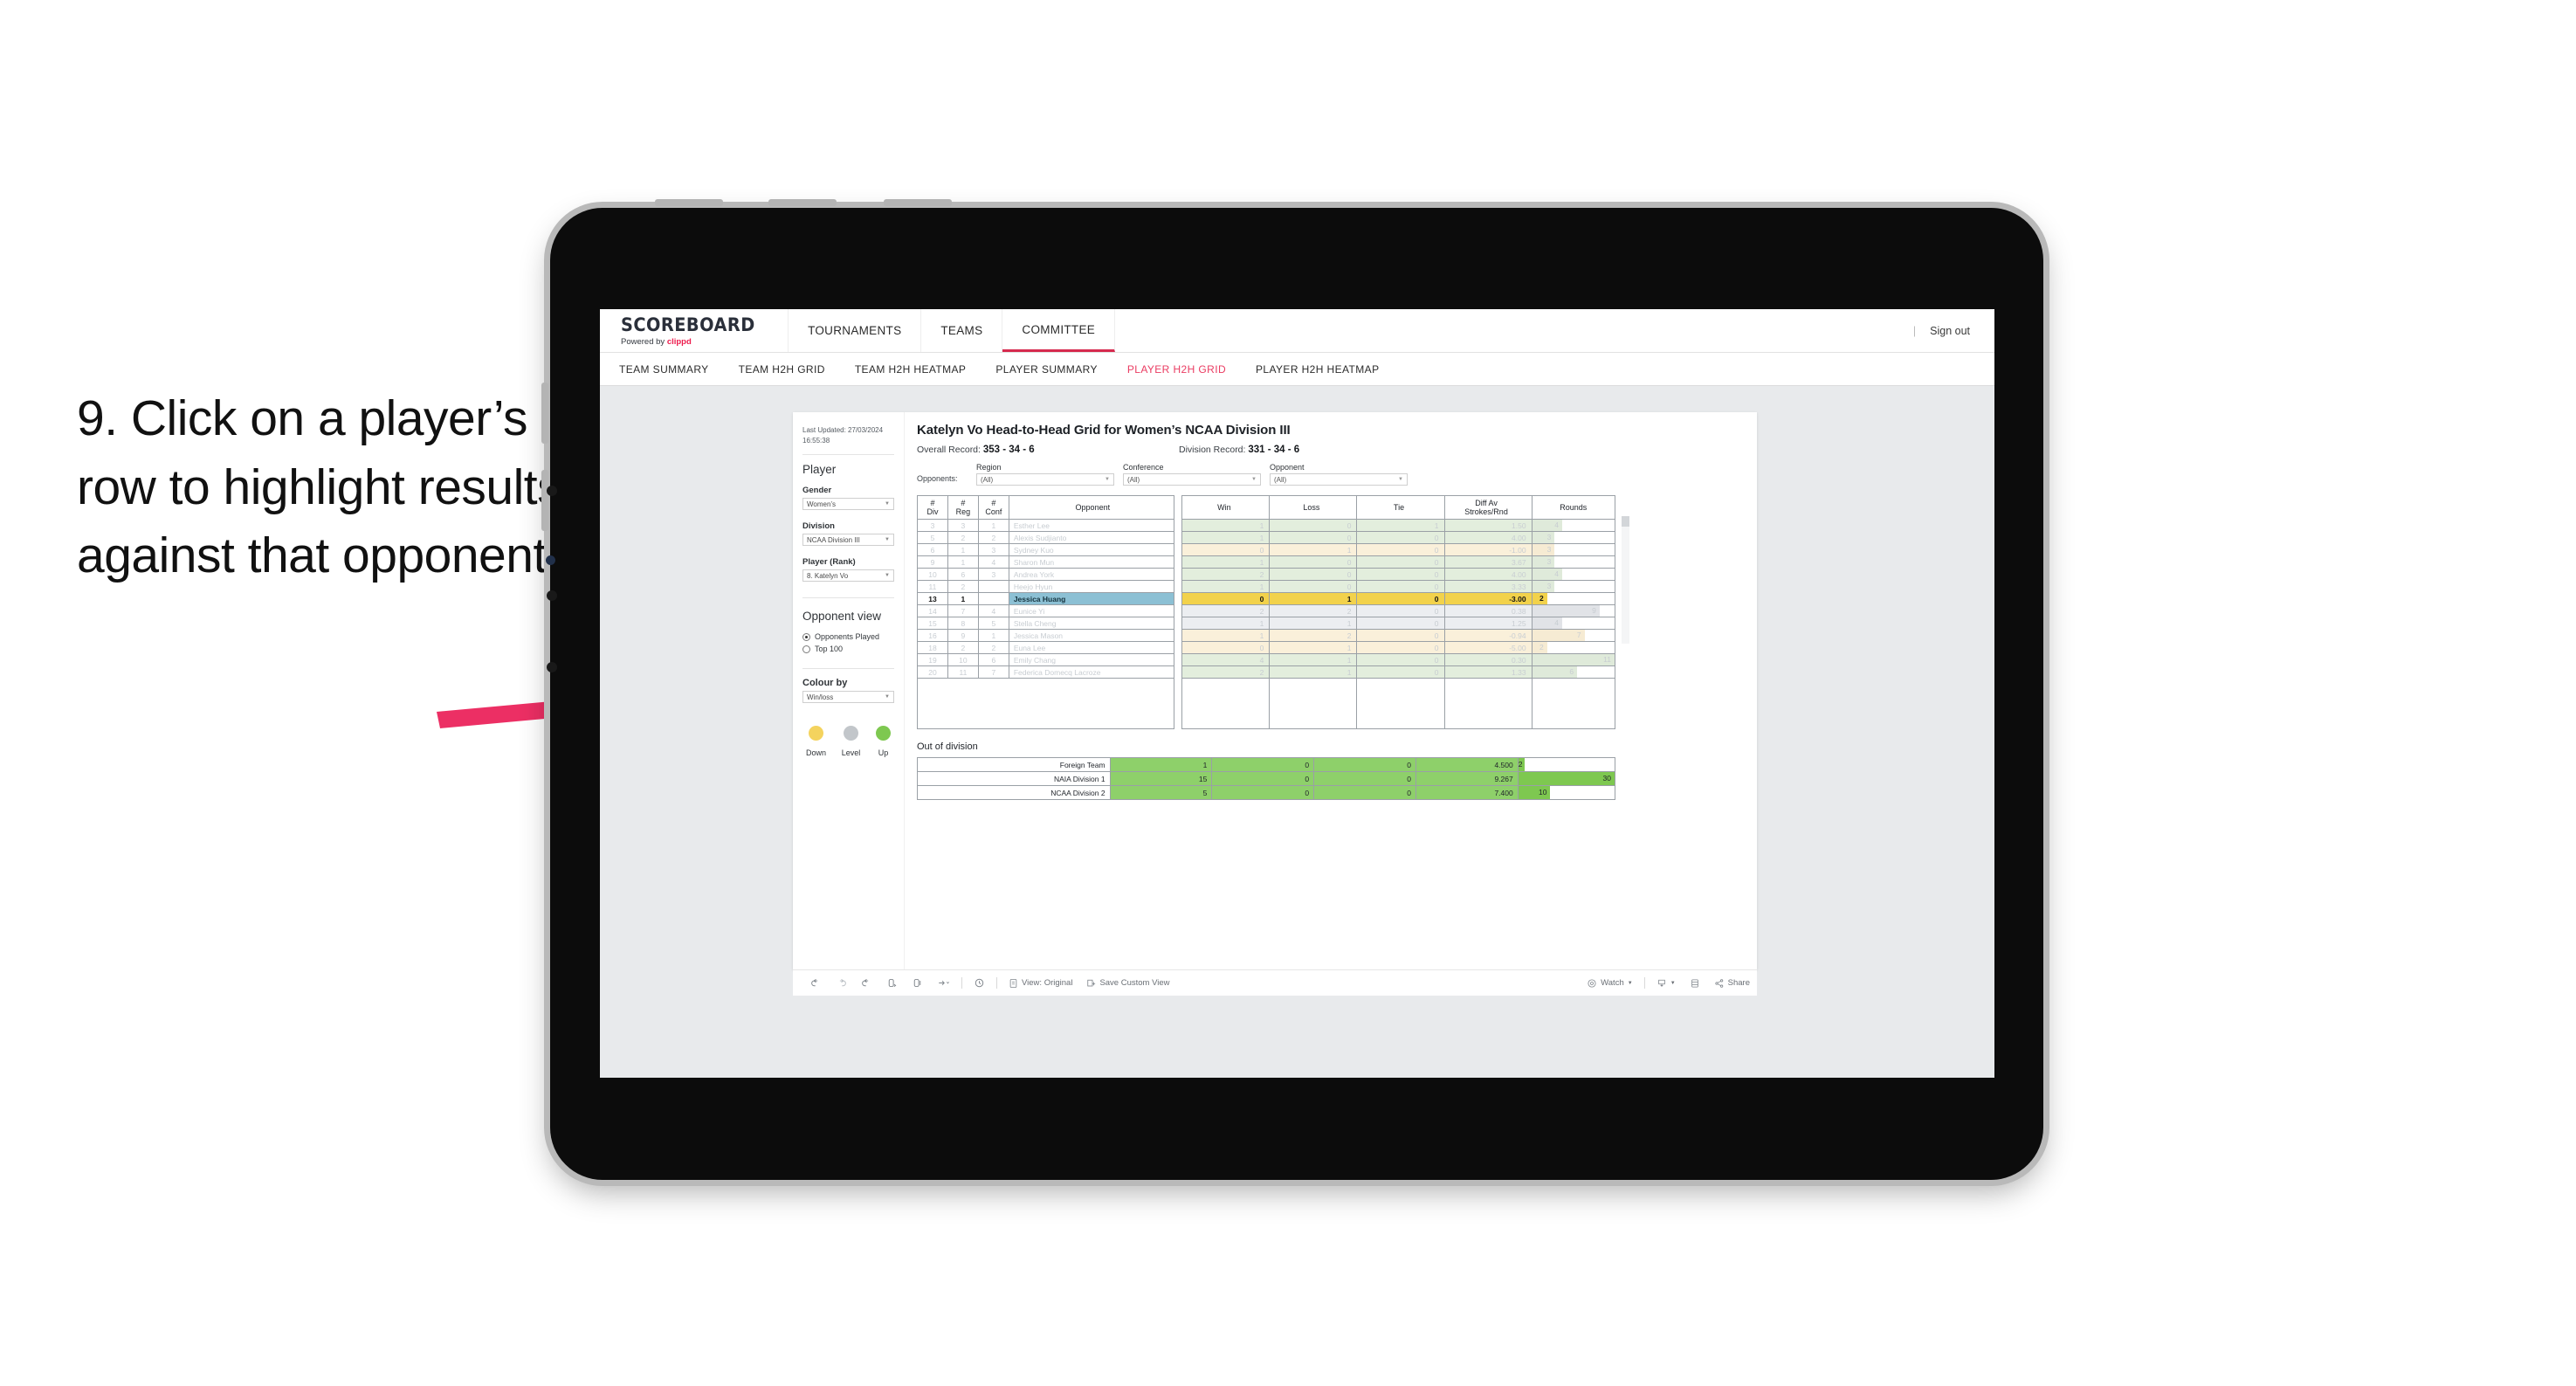  What do you see at coordinates (943, 983) in the screenshot?
I see `pan-icon` at bounding box center [943, 983].